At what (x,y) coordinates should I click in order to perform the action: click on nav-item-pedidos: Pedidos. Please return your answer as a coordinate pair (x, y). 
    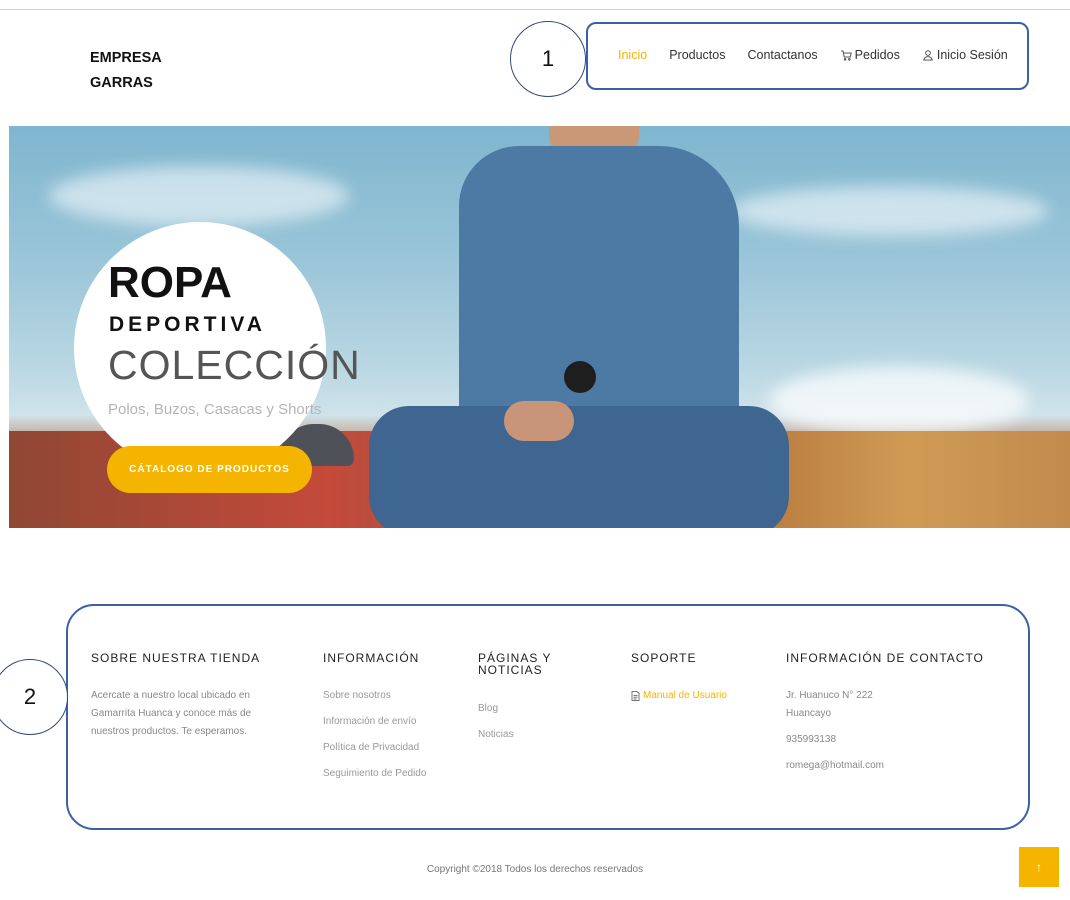
    Looking at the image, I should click on (870, 55).